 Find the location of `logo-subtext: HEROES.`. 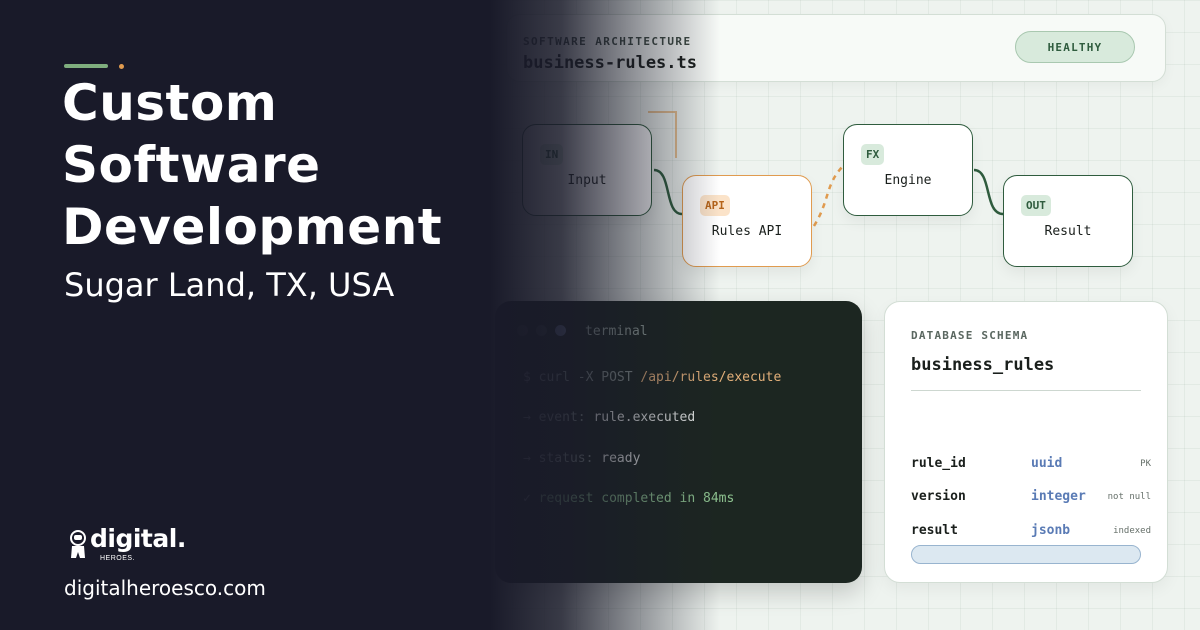

logo-subtext: HEROES. is located at coordinates (118, 558).